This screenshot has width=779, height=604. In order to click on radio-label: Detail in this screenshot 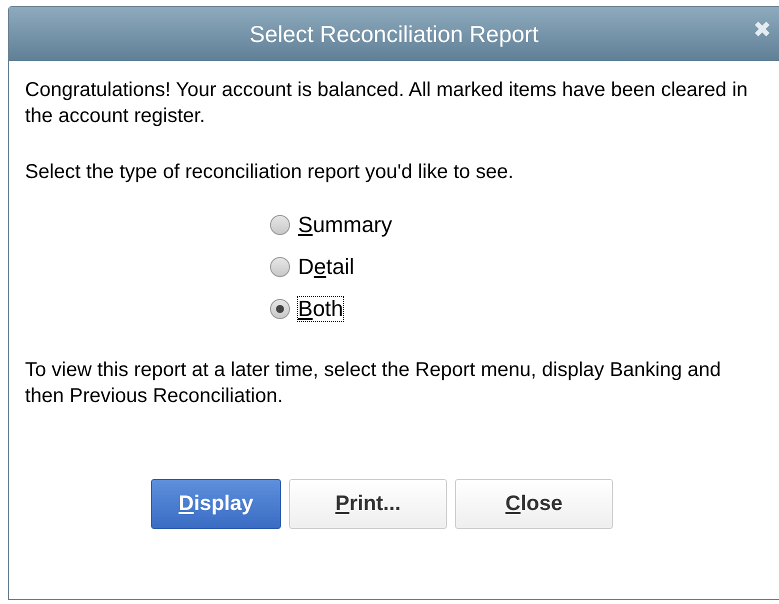, I will do `click(326, 267)`.